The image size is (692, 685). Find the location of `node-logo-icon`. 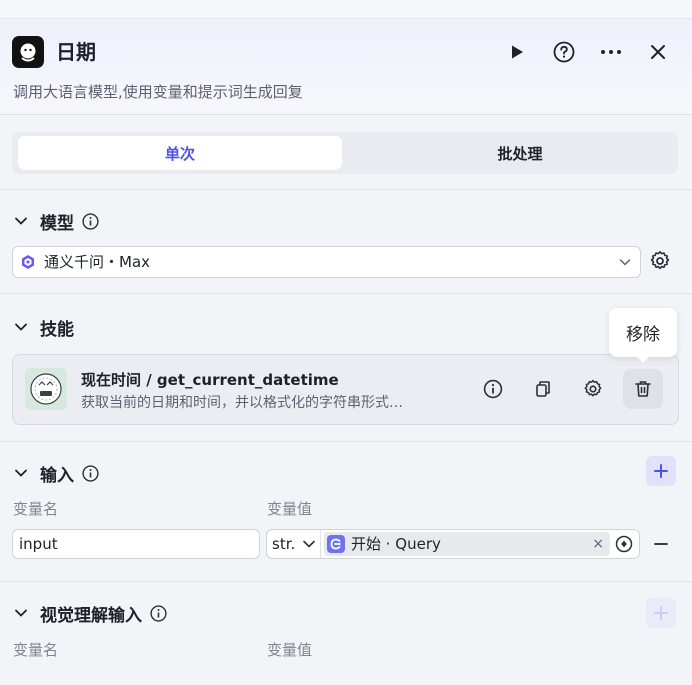

node-logo-icon is located at coordinates (28, 52).